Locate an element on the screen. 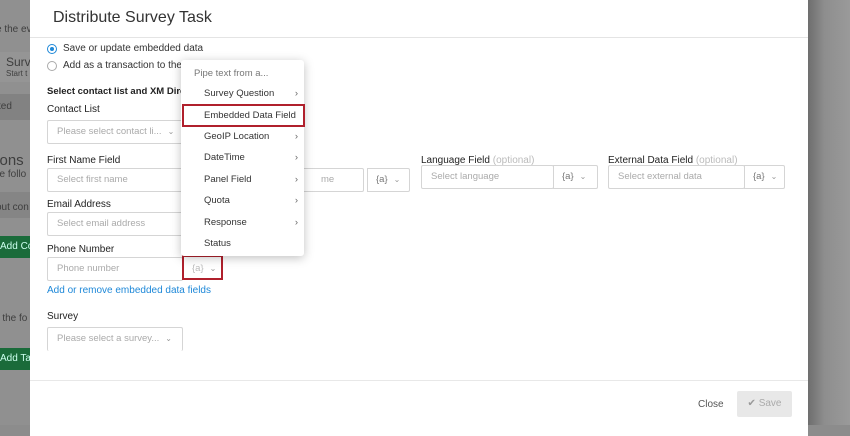 This screenshot has height=436, width=850. add-task-button: Add Tas is located at coordinates (15, 359).